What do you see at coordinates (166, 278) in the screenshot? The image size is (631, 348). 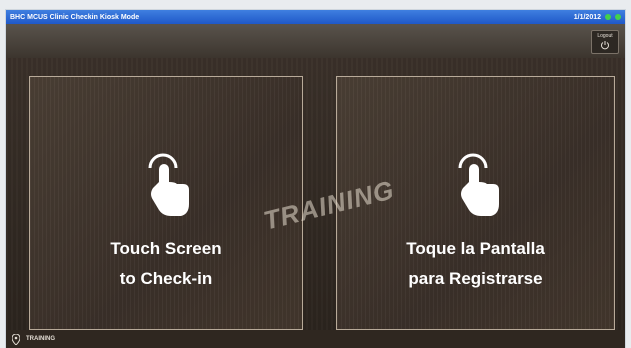 I see `english-line-2: to Check-in` at bounding box center [166, 278].